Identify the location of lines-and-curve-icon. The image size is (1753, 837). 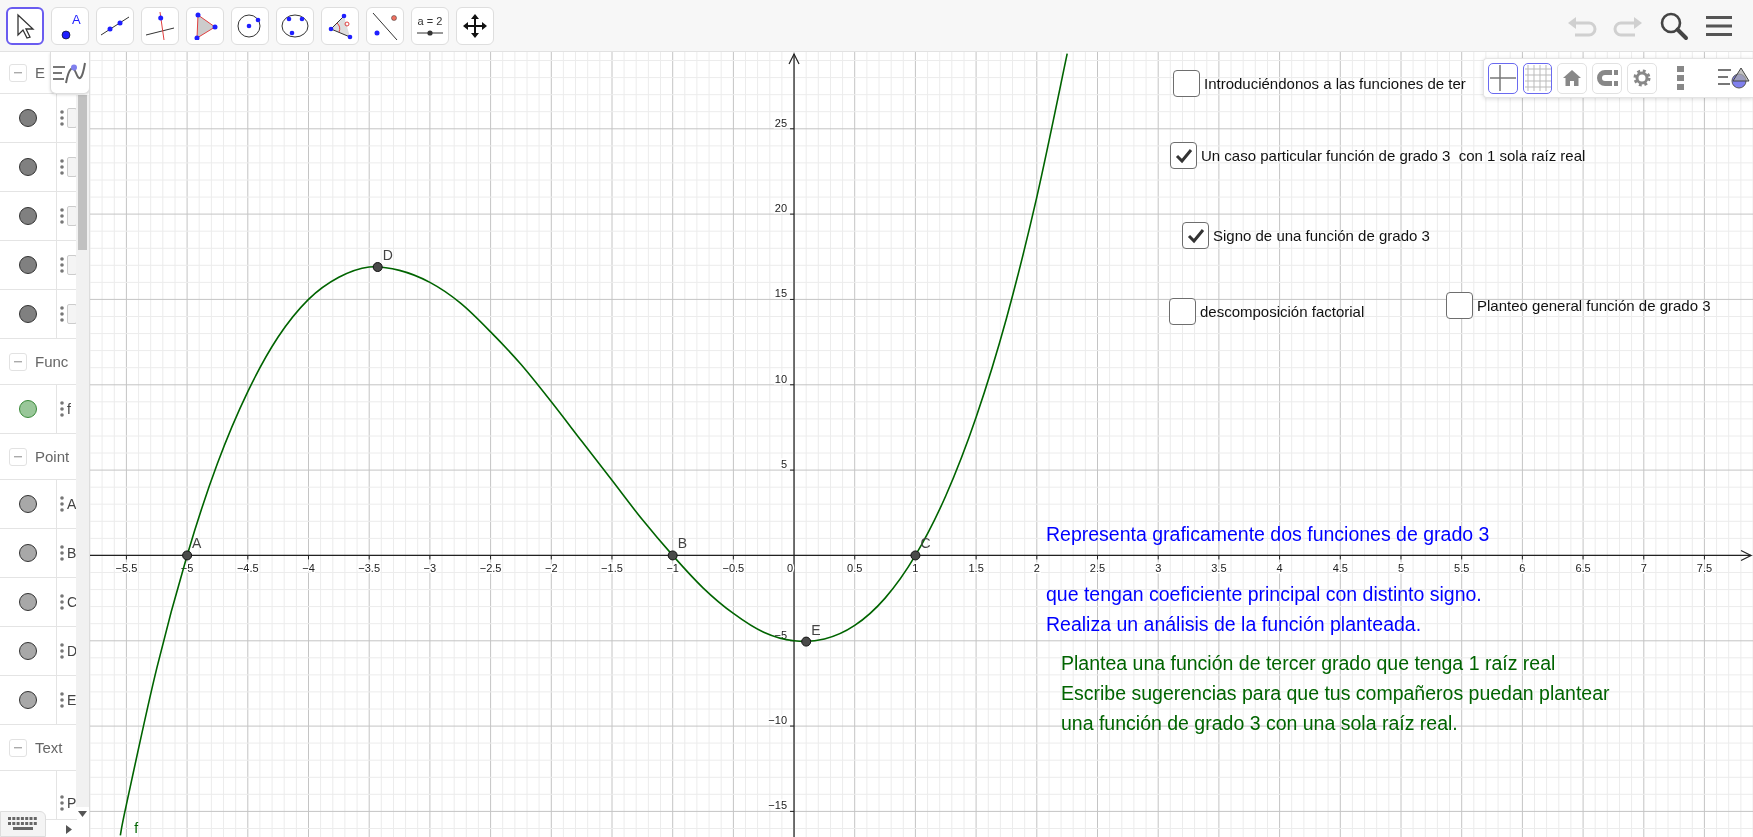
(70, 72).